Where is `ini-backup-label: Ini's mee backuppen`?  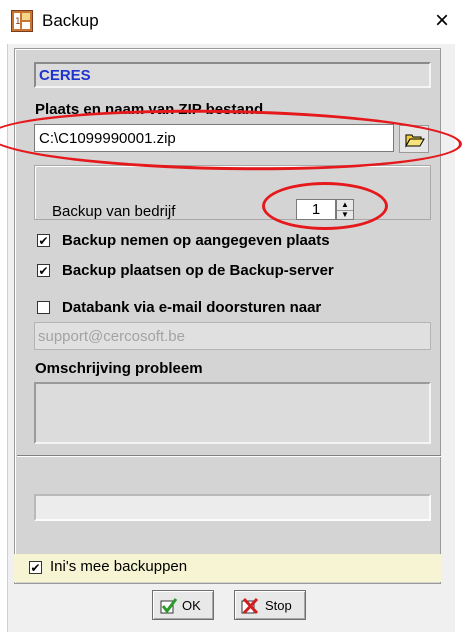
ini-backup-label: Ini's mee backuppen is located at coordinates (119, 566).